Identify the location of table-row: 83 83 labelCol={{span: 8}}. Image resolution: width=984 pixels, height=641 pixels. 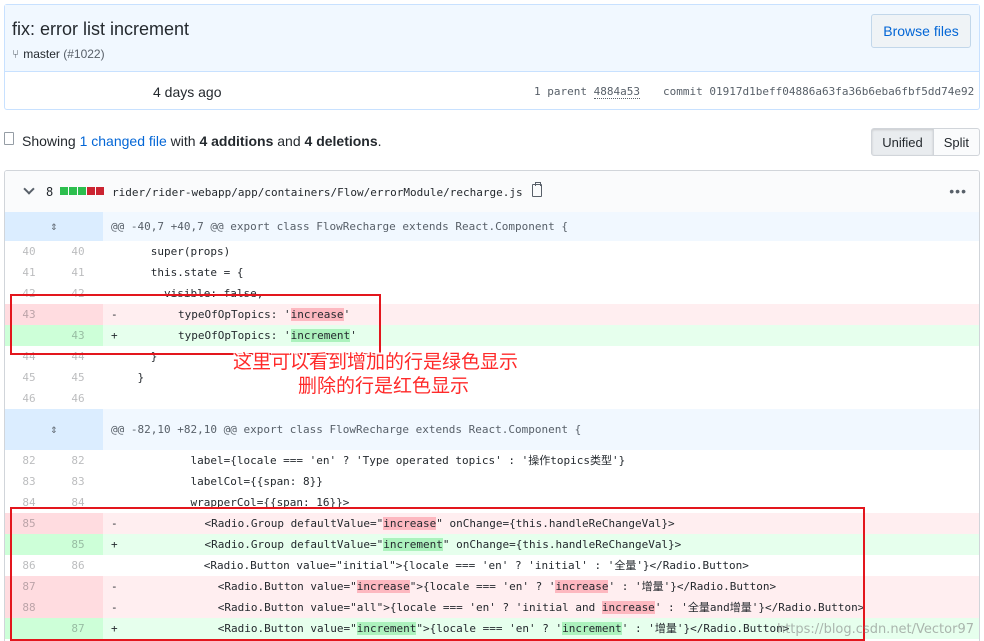
(492, 481).